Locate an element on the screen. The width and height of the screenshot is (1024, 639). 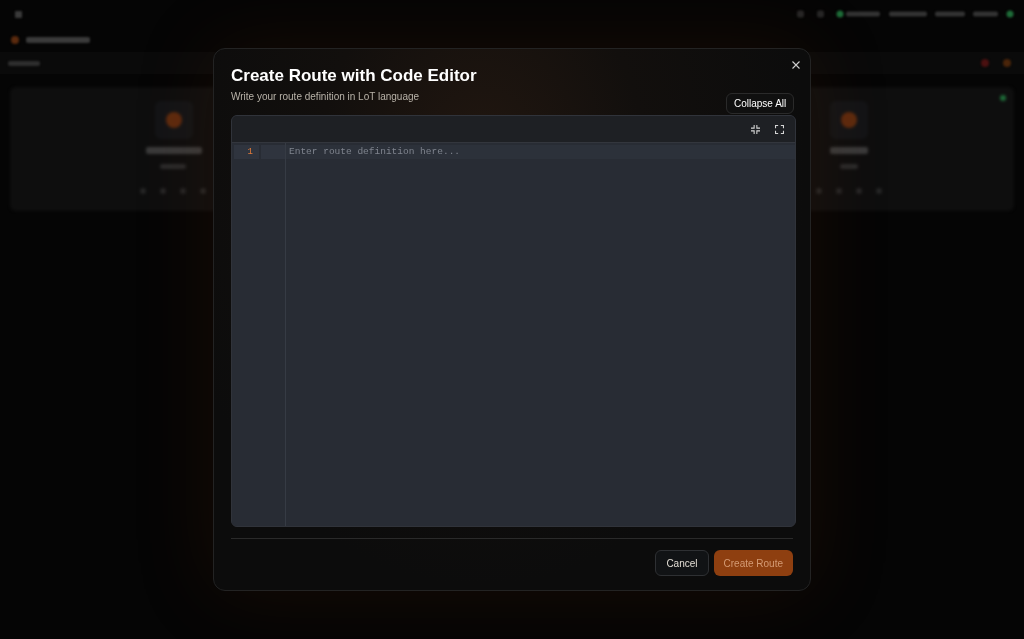
collapse-icon is located at coordinates (755, 129).